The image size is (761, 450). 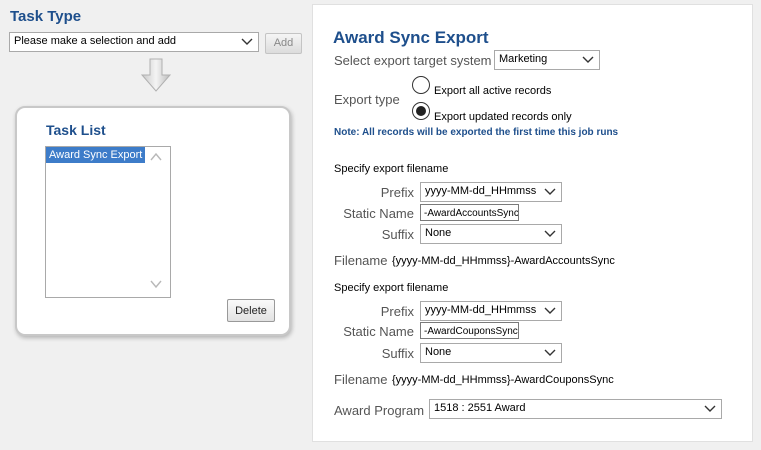 I want to click on export-updated-radio, so click(x=421, y=111).